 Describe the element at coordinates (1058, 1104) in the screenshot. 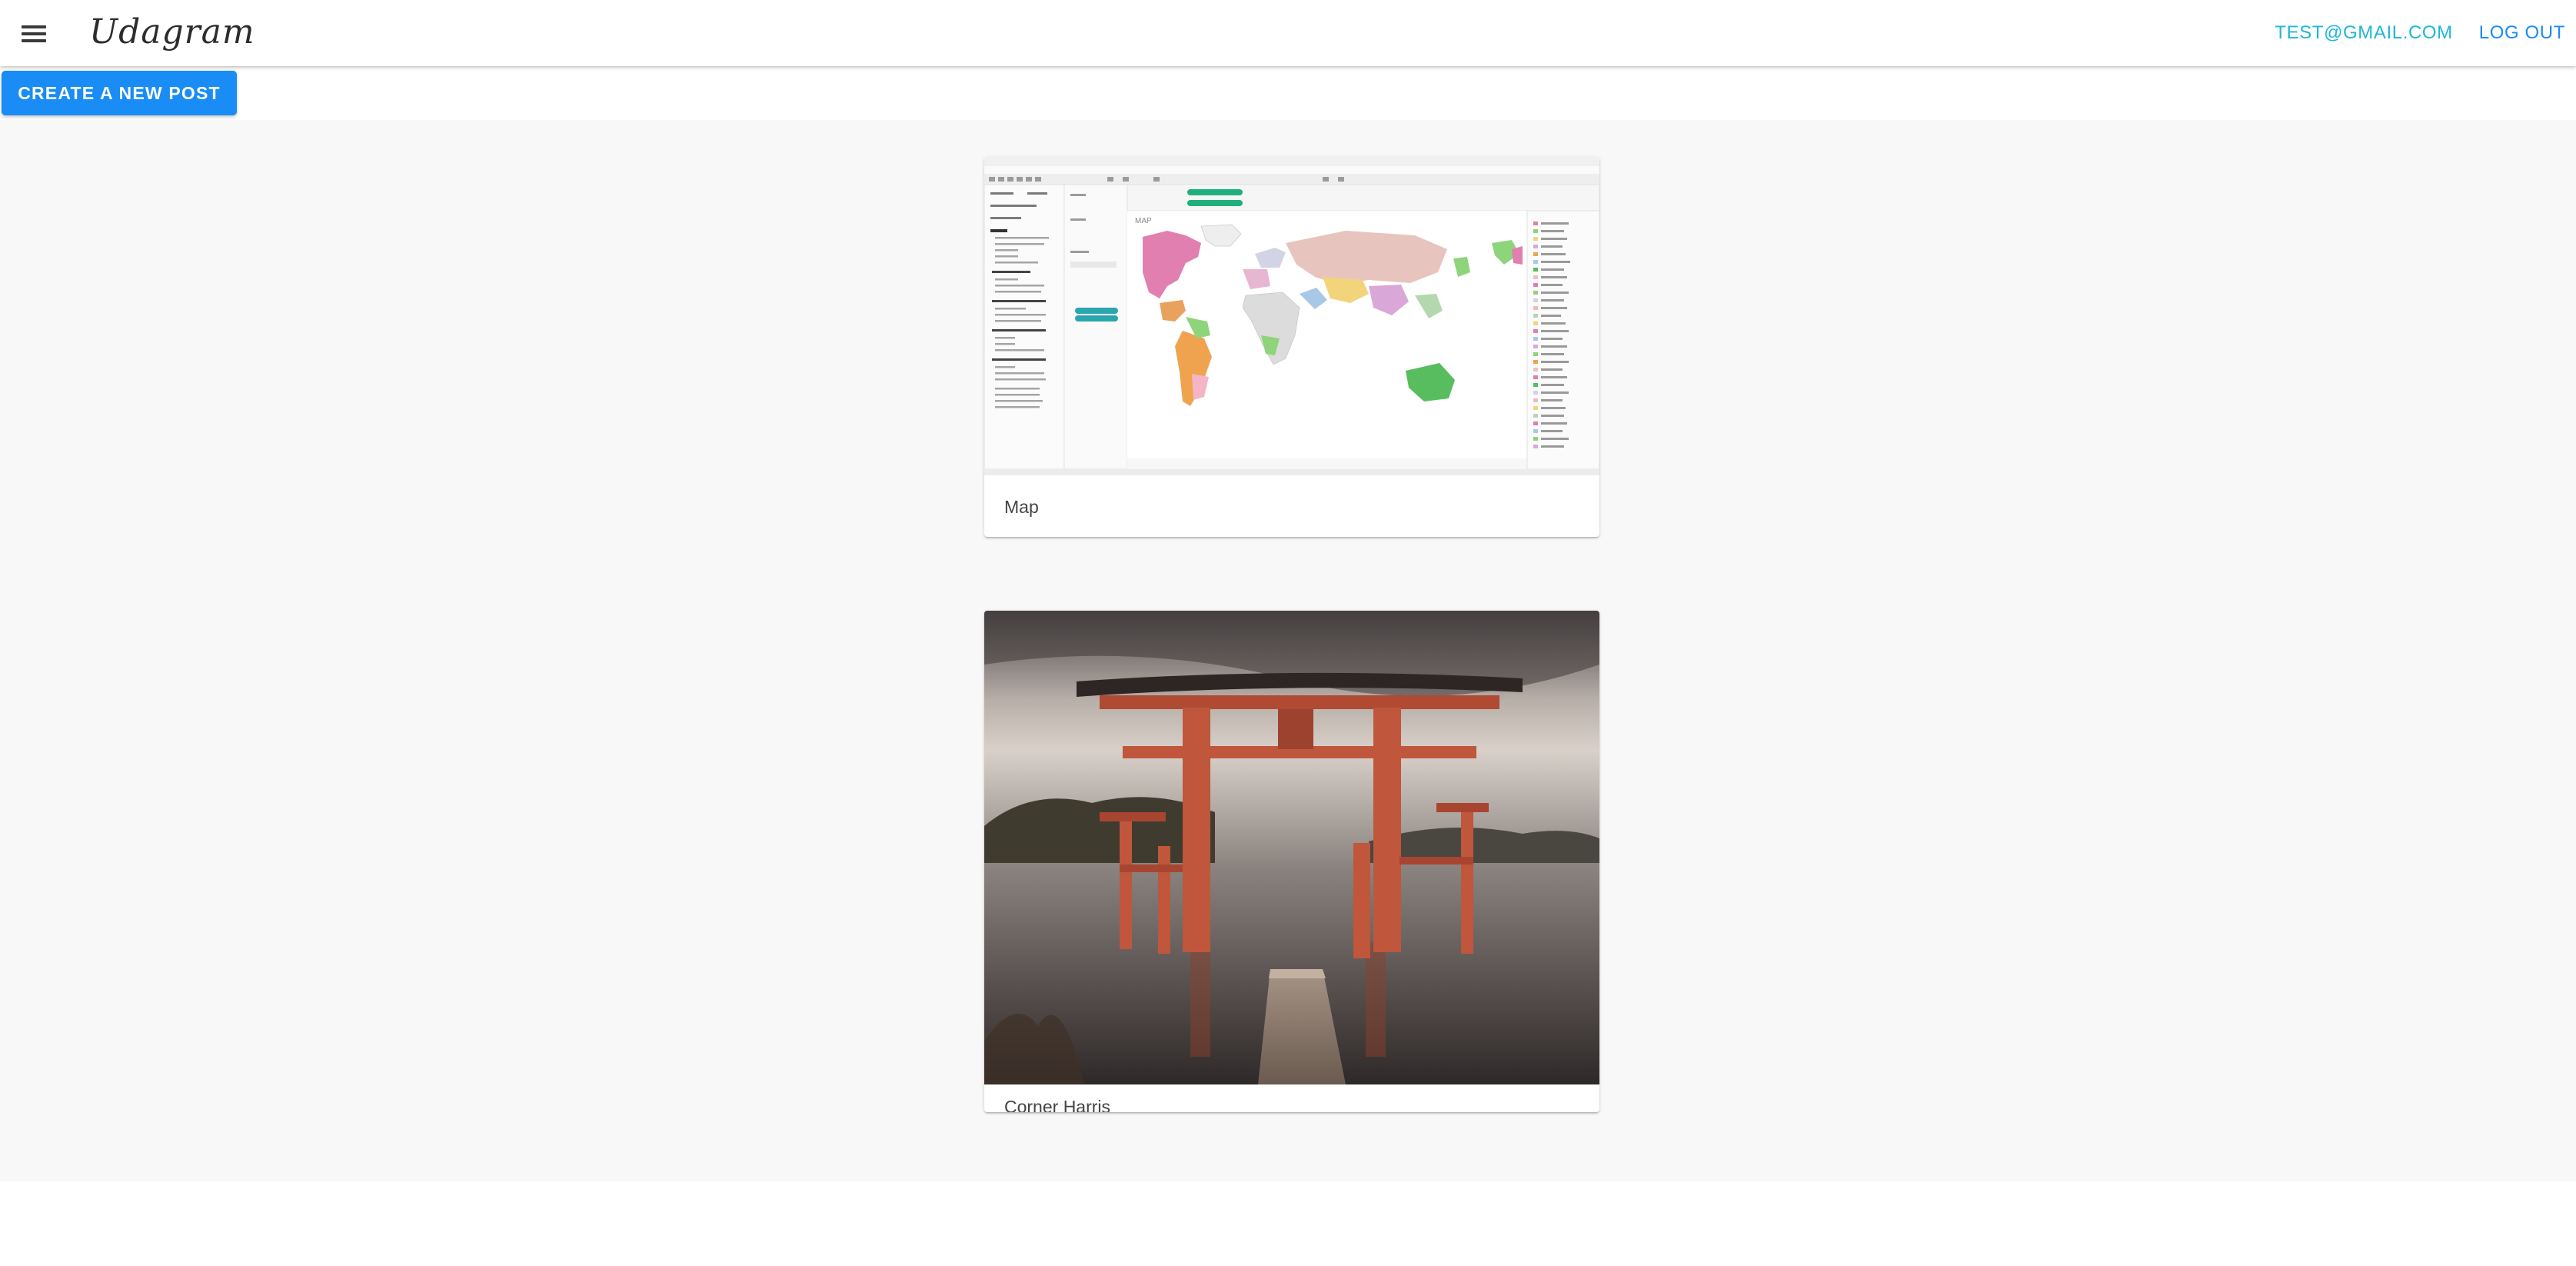

I see `post-caption: Corner Harris` at that location.